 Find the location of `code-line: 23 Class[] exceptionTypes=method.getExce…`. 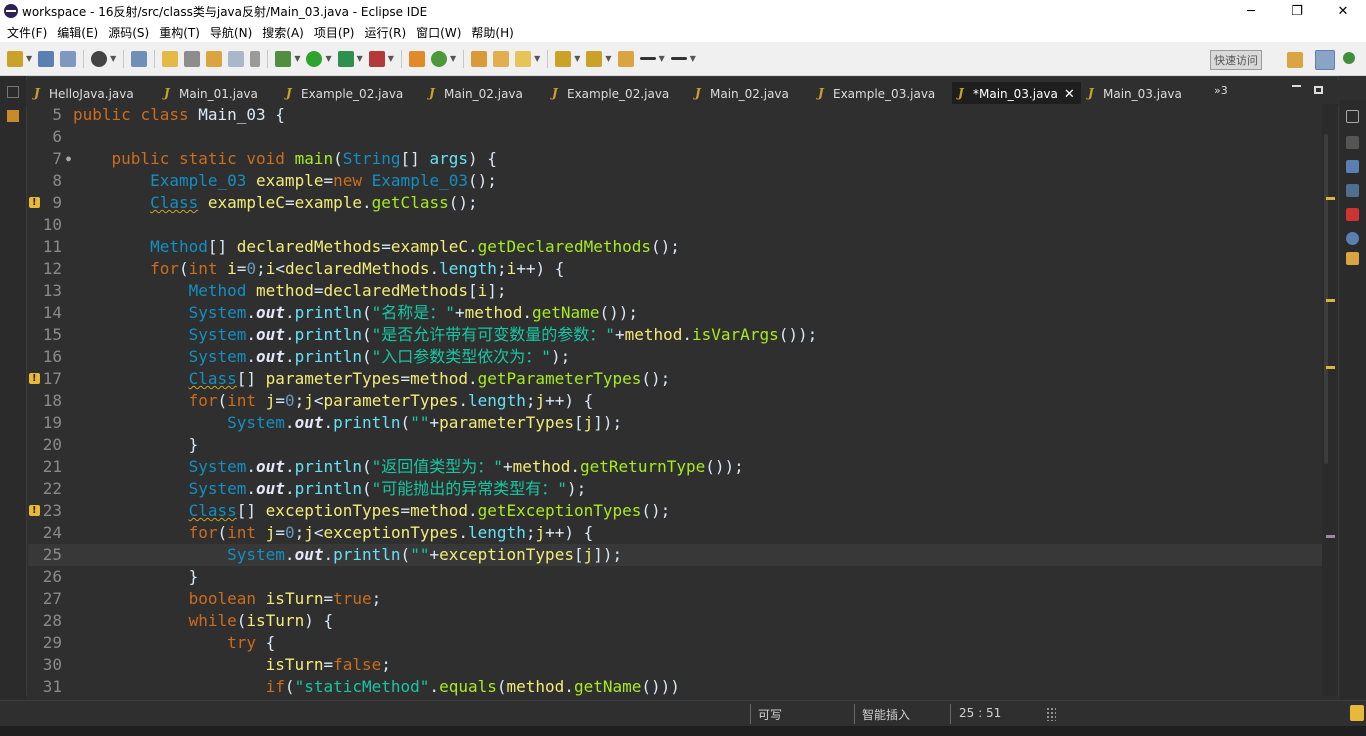

code-line: 23 Class[] exceptionTypes=method.getExce… is located at coordinates (675, 511).